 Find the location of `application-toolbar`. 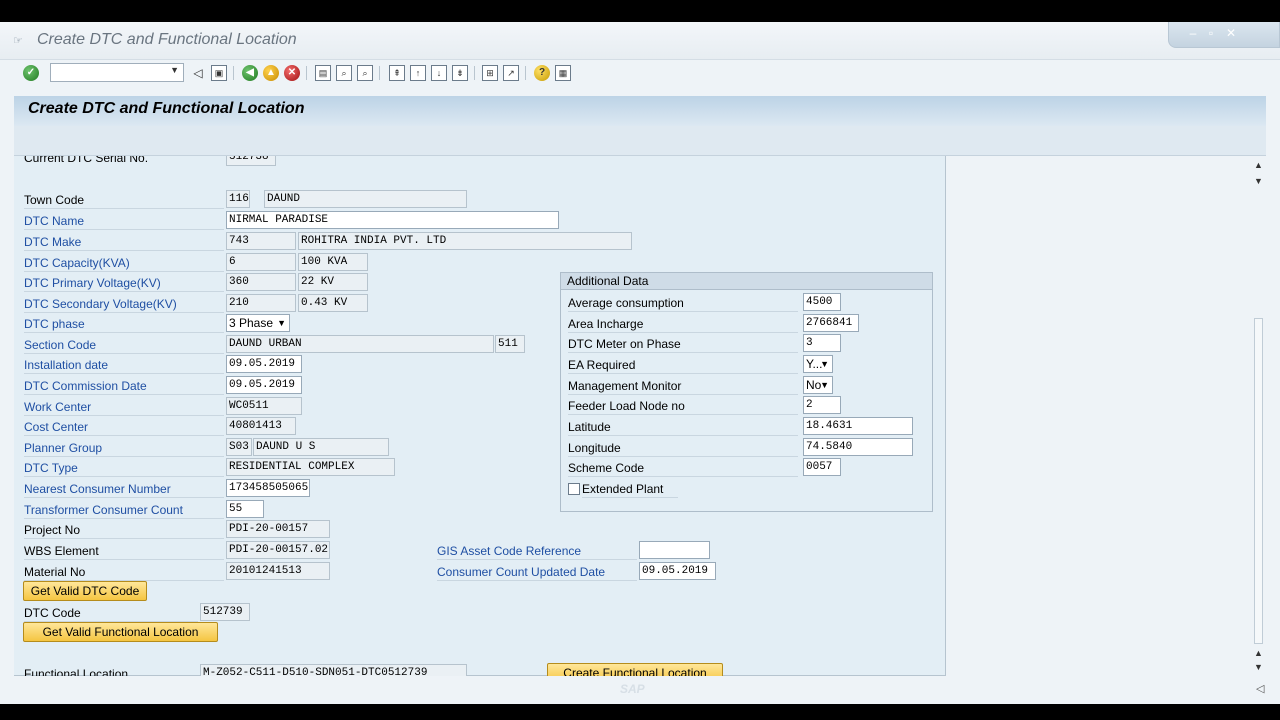

application-toolbar is located at coordinates (640, 141).